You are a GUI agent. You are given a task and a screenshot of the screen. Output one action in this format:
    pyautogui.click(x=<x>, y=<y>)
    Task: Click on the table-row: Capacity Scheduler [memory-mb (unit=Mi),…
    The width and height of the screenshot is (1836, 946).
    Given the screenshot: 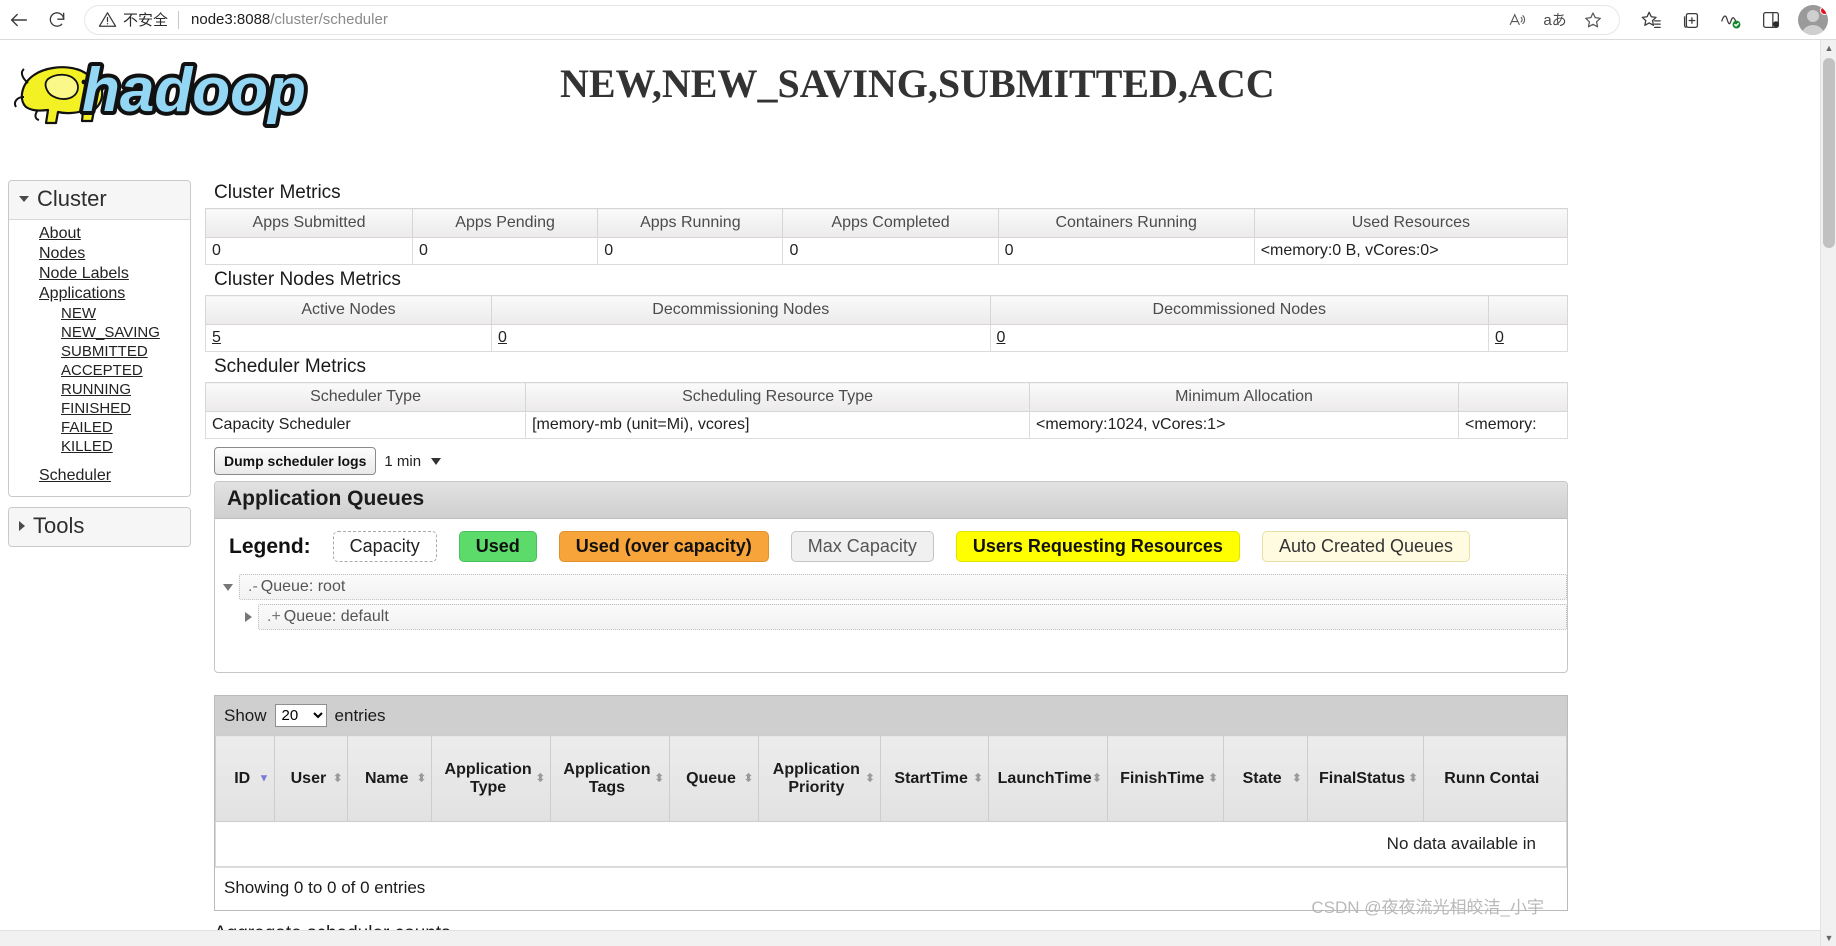 What is the action you would take?
    pyautogui.click(x=886, y=425)
    